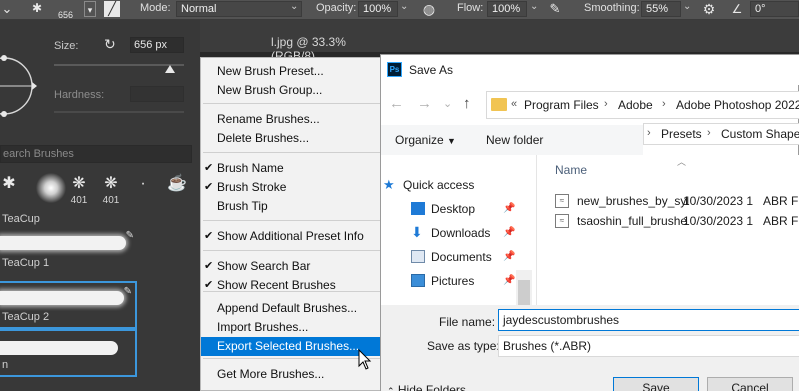 The height and width of the screenshot is (391, 799). What do you see at coordinates (507, 9) in the screenshot?
I see `flow-field: 100%` at bounding box center [507, 9].